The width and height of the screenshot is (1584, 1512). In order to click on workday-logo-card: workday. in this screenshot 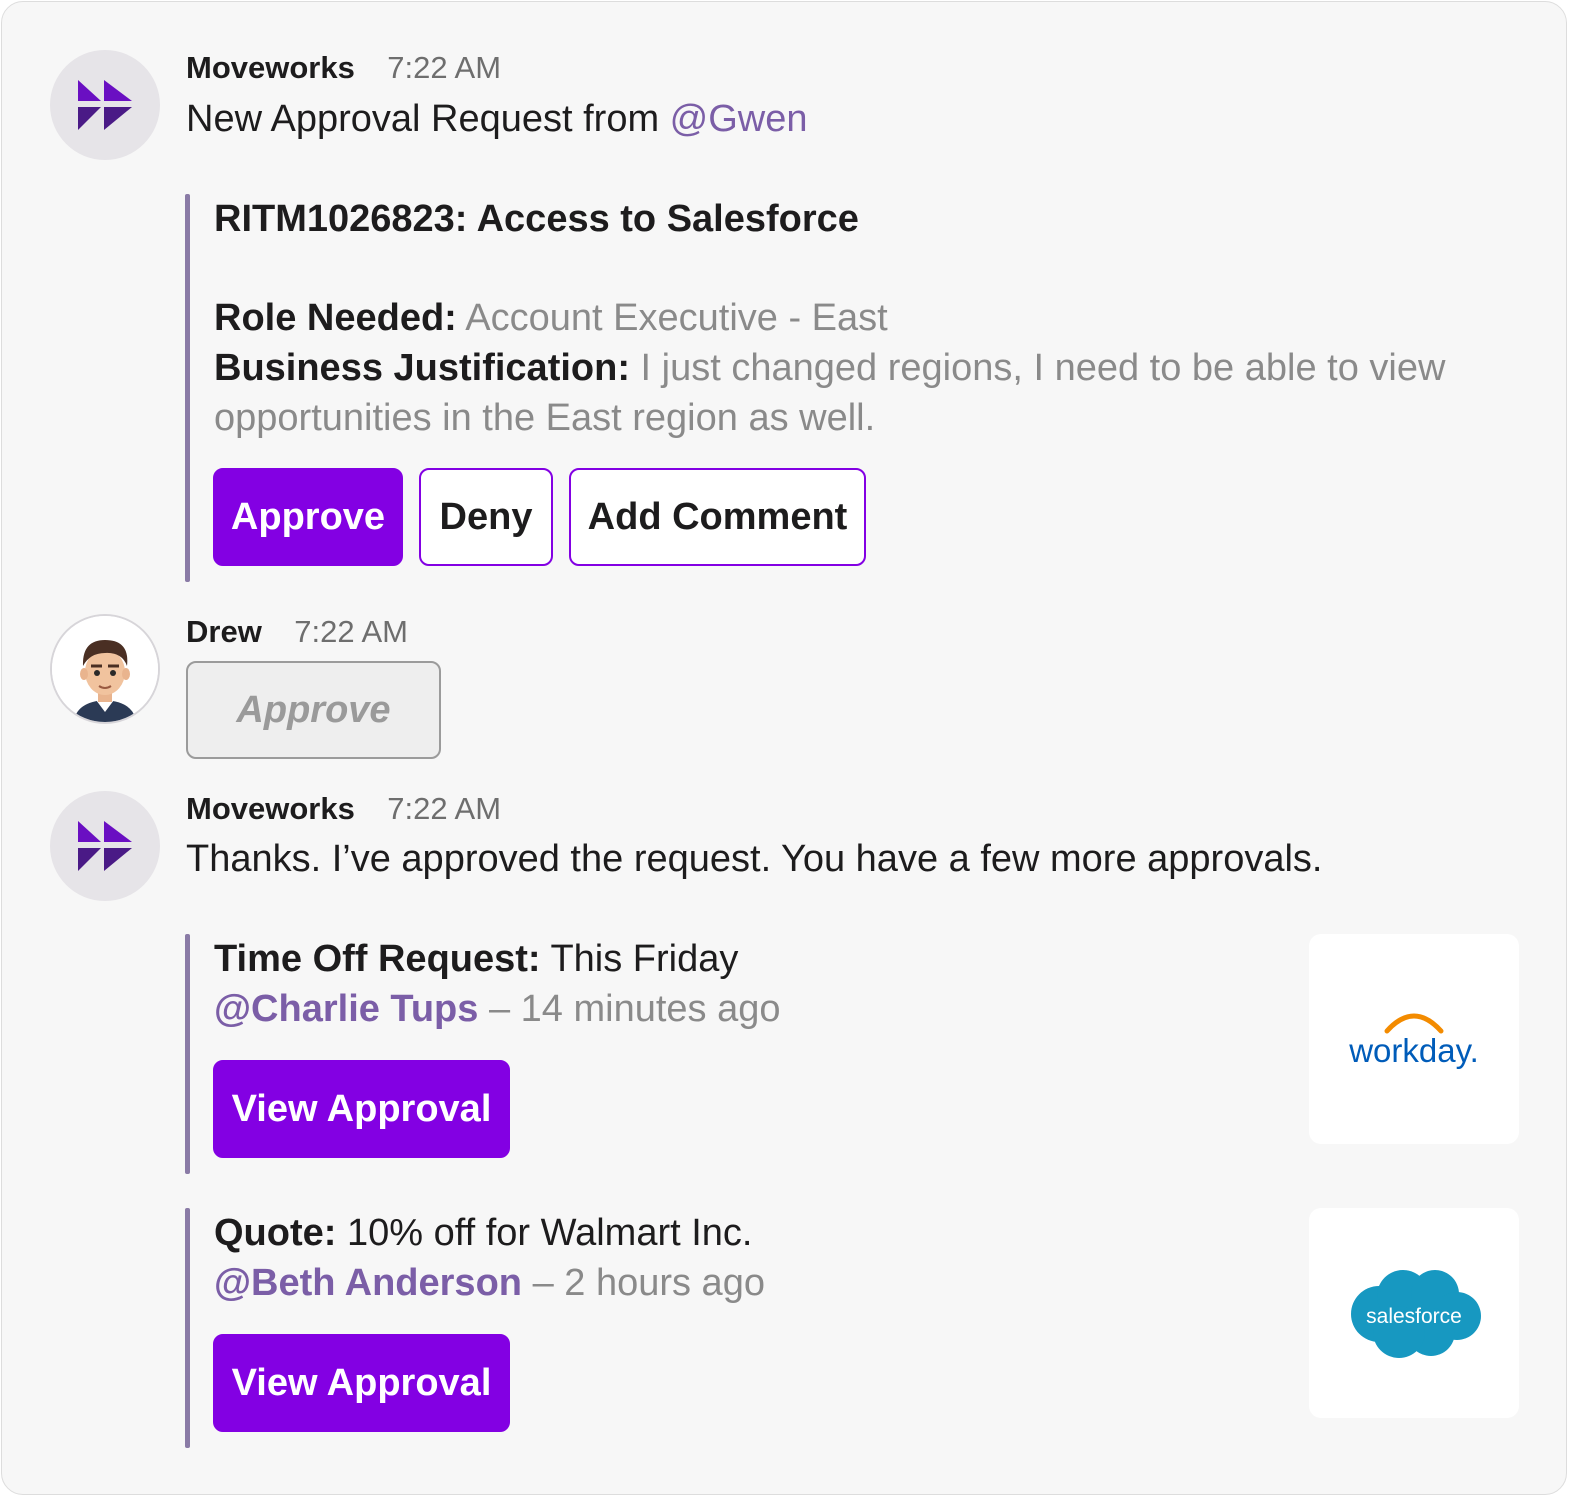, I will do `click(1414, 1039)`.